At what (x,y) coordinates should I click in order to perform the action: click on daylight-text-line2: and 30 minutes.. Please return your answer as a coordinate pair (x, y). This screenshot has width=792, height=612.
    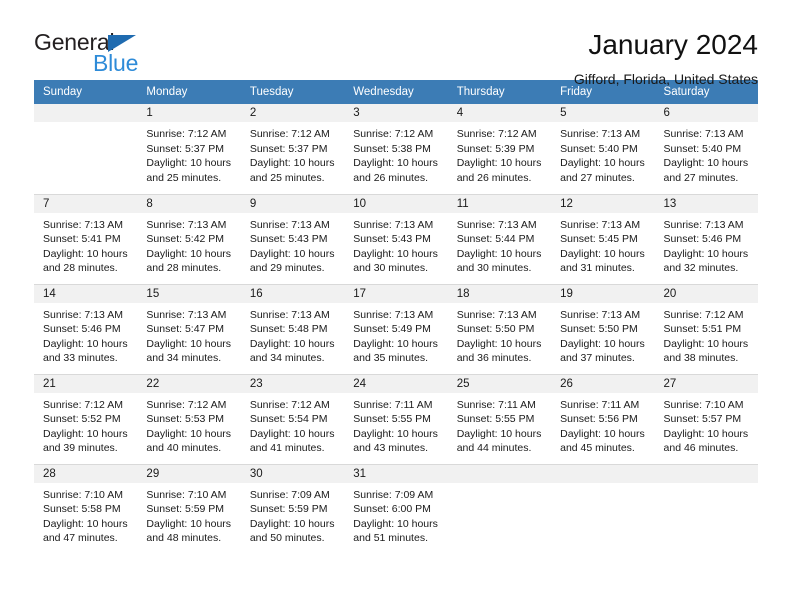
    Looking at the image, I should click on (390, 268).